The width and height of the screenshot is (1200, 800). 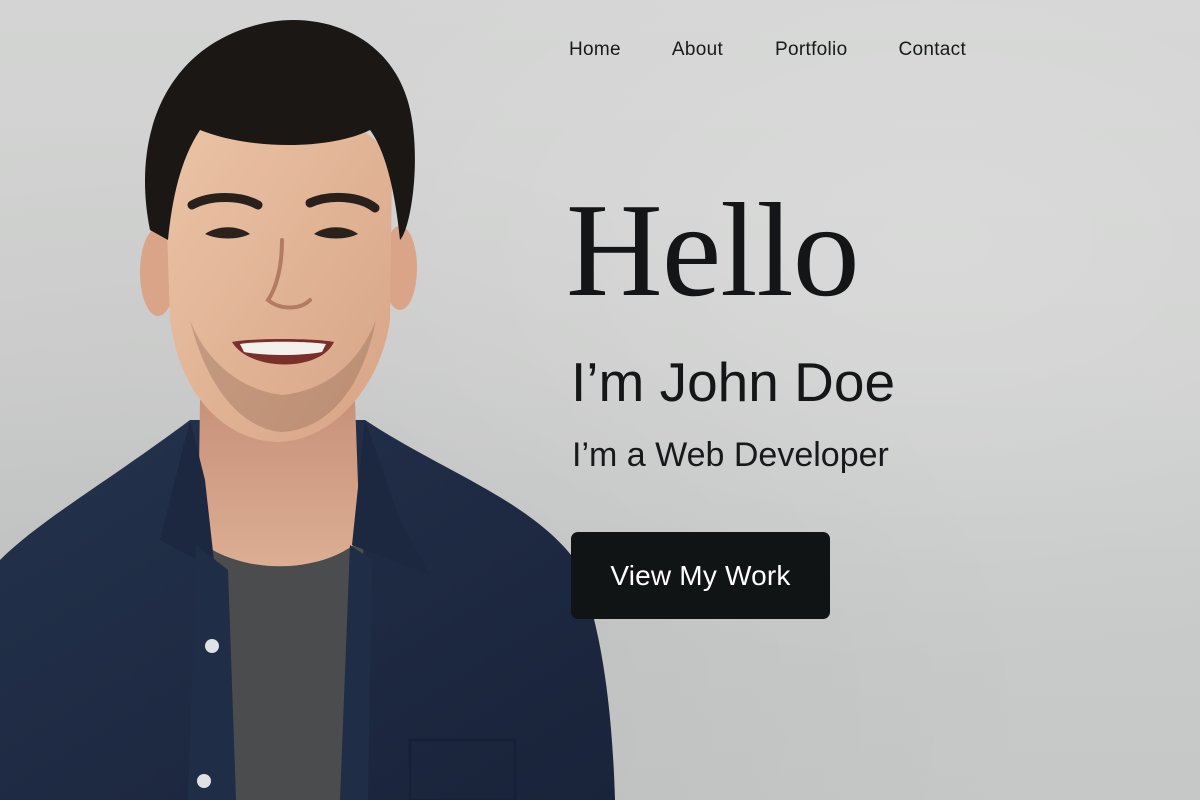 What do you see at coordinates (932, 50) in the screenshot?
I see `nav-link-contact: Contact` at bounding box center [932, 50].